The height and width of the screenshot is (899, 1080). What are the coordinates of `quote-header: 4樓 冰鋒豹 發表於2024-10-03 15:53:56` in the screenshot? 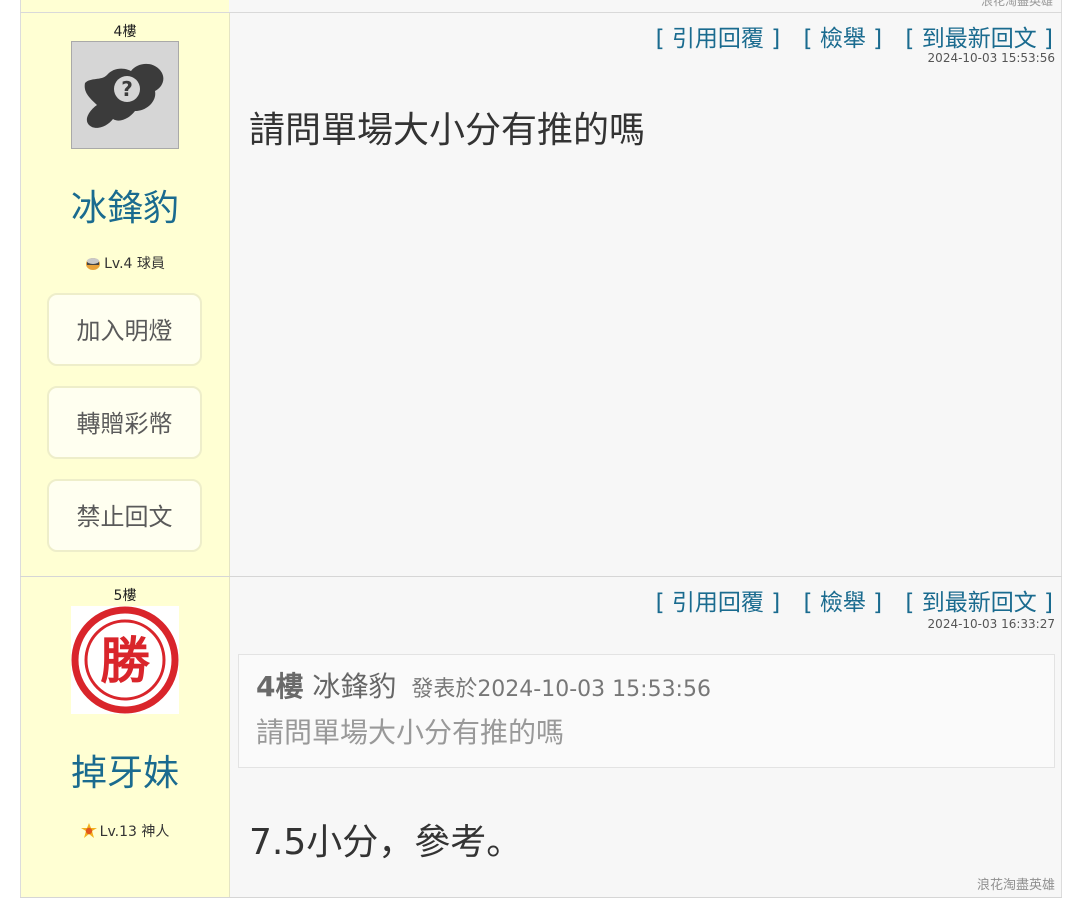 It's located at (483, 685).